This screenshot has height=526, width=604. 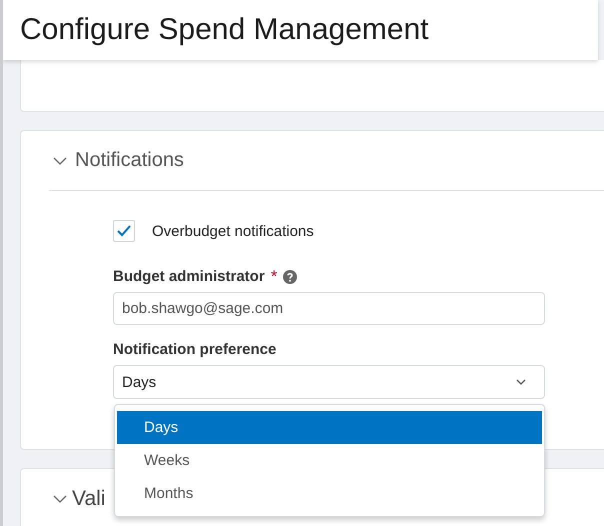 I want to click on checkmark-icon, so click(x=124, y=231).